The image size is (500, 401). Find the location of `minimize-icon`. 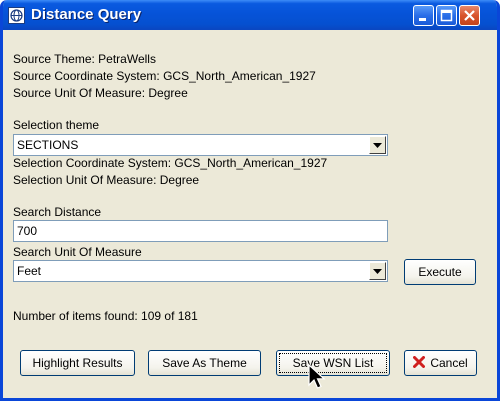

minimize-icon is located at coordinates (423, 15).